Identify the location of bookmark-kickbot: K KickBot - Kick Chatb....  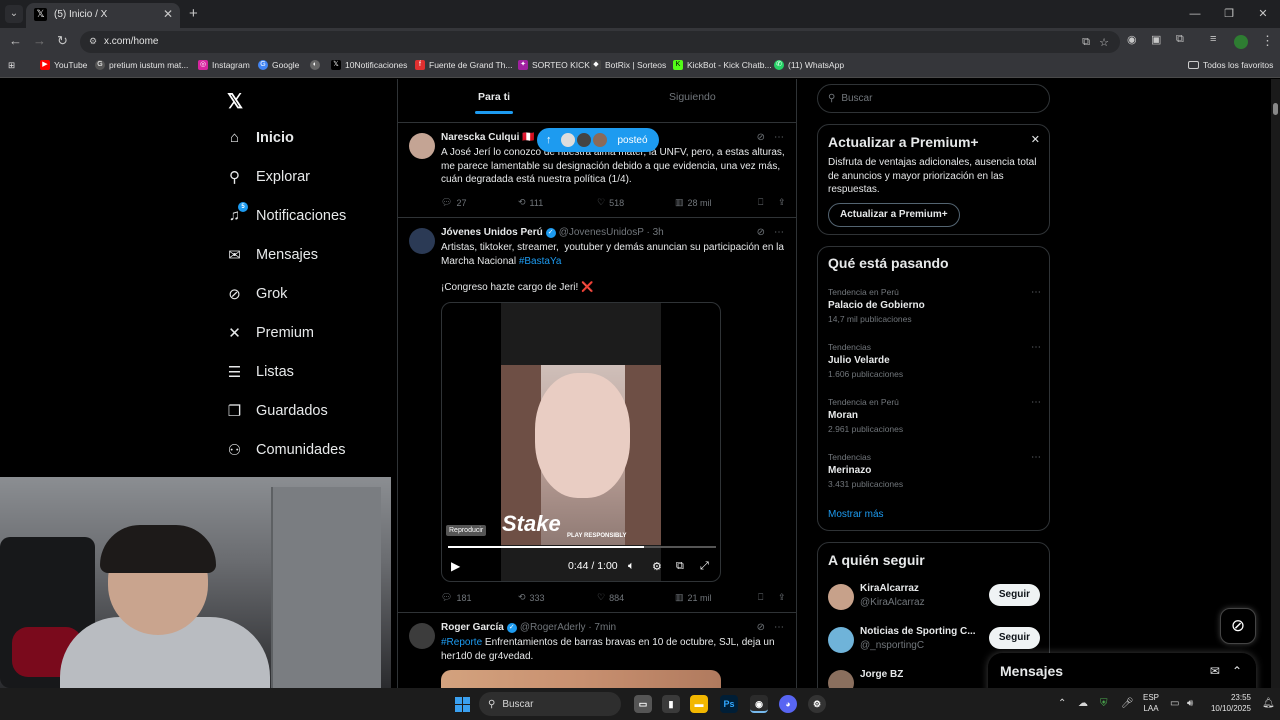
(722, 65).